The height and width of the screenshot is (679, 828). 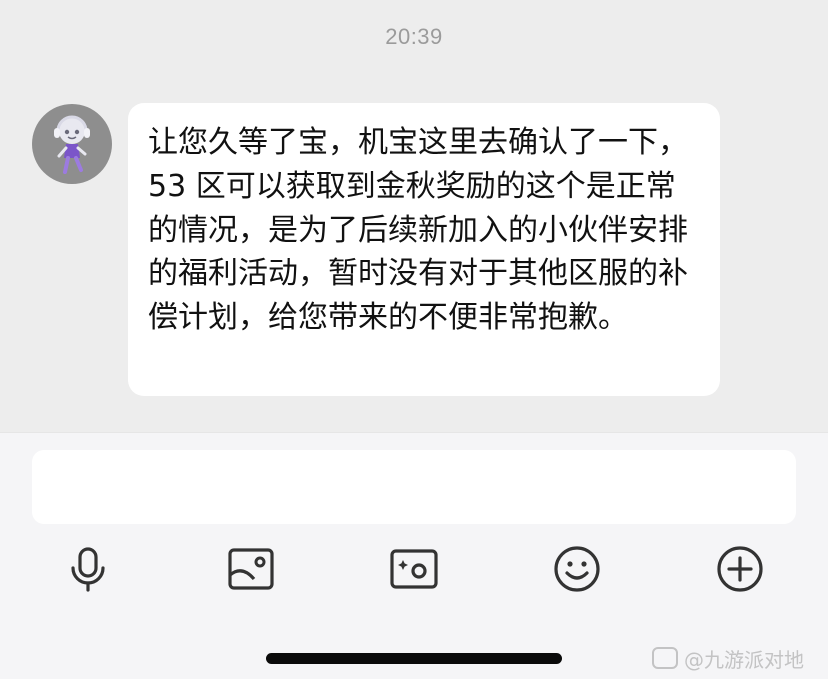 I want to click on emoji-icon, so click(x=577, y=569).